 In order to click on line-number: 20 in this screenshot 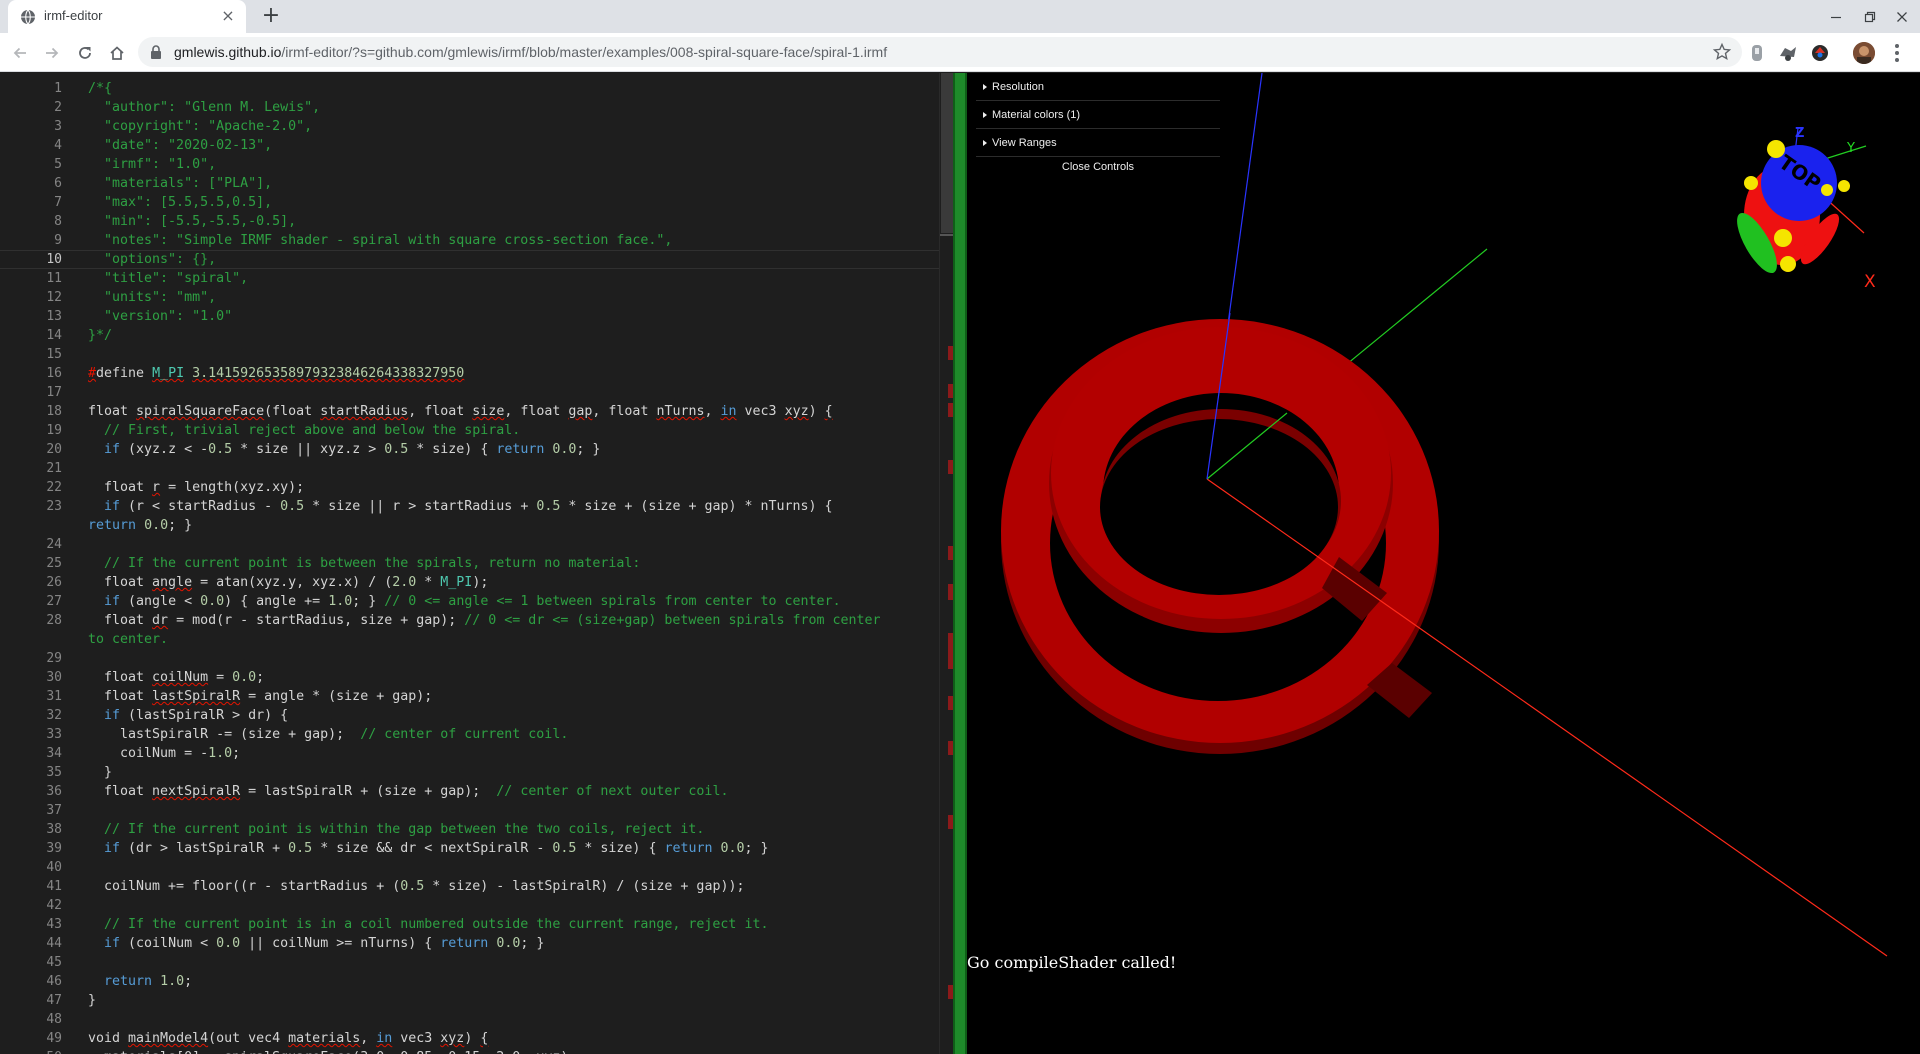, I will do `click(54, 449)`.